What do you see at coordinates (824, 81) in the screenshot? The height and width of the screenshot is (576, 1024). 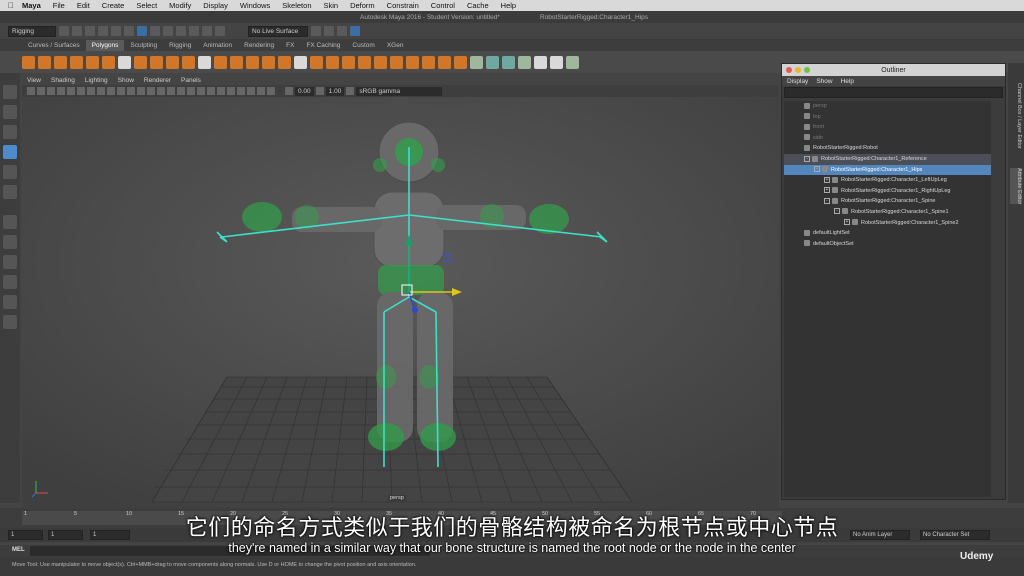 I see `outliner-menu-show: Show` at bounding box center [824, 81].